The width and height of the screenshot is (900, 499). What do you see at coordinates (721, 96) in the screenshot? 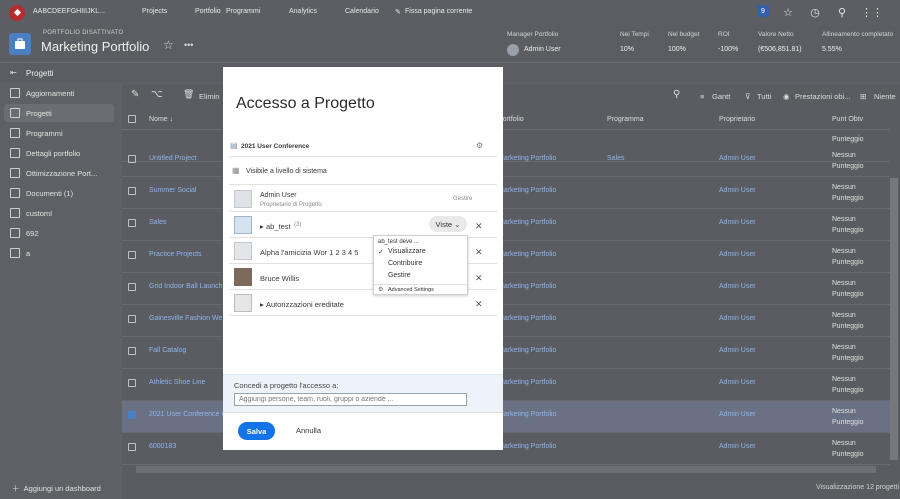
I see `gantt-button: Gantt` at bounding box center [721, 96].